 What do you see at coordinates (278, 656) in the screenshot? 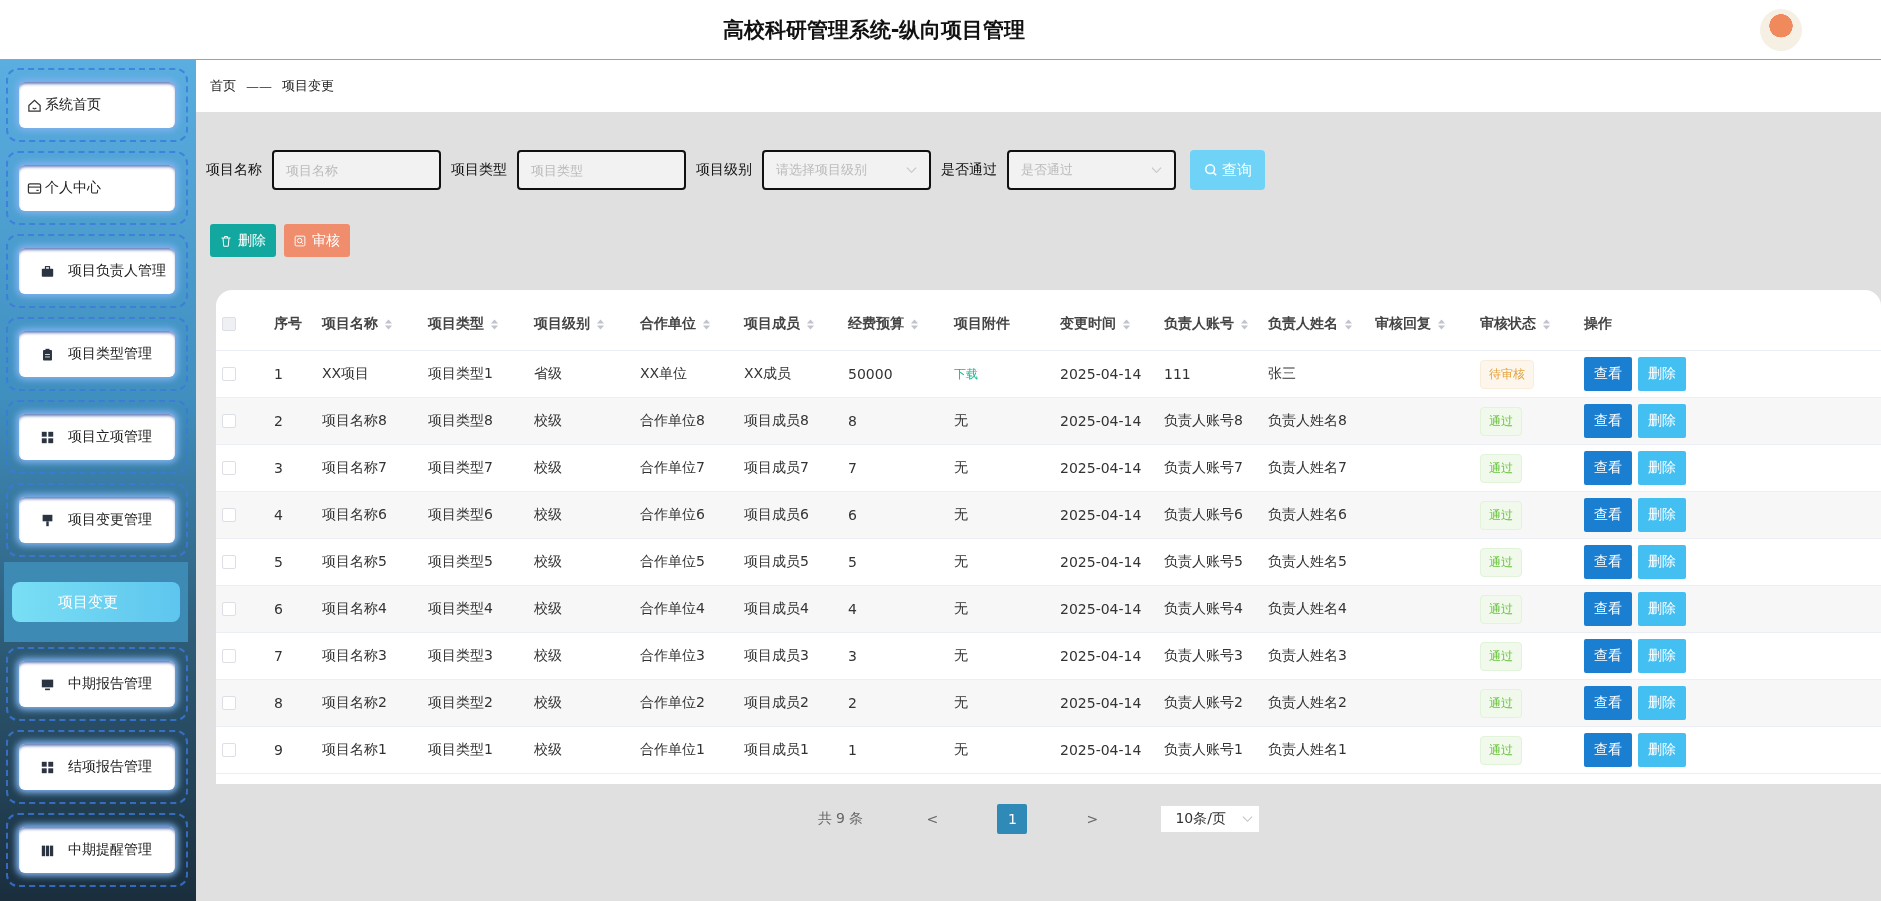
I see `table-cell: 7` at bounding box center [278, 656].